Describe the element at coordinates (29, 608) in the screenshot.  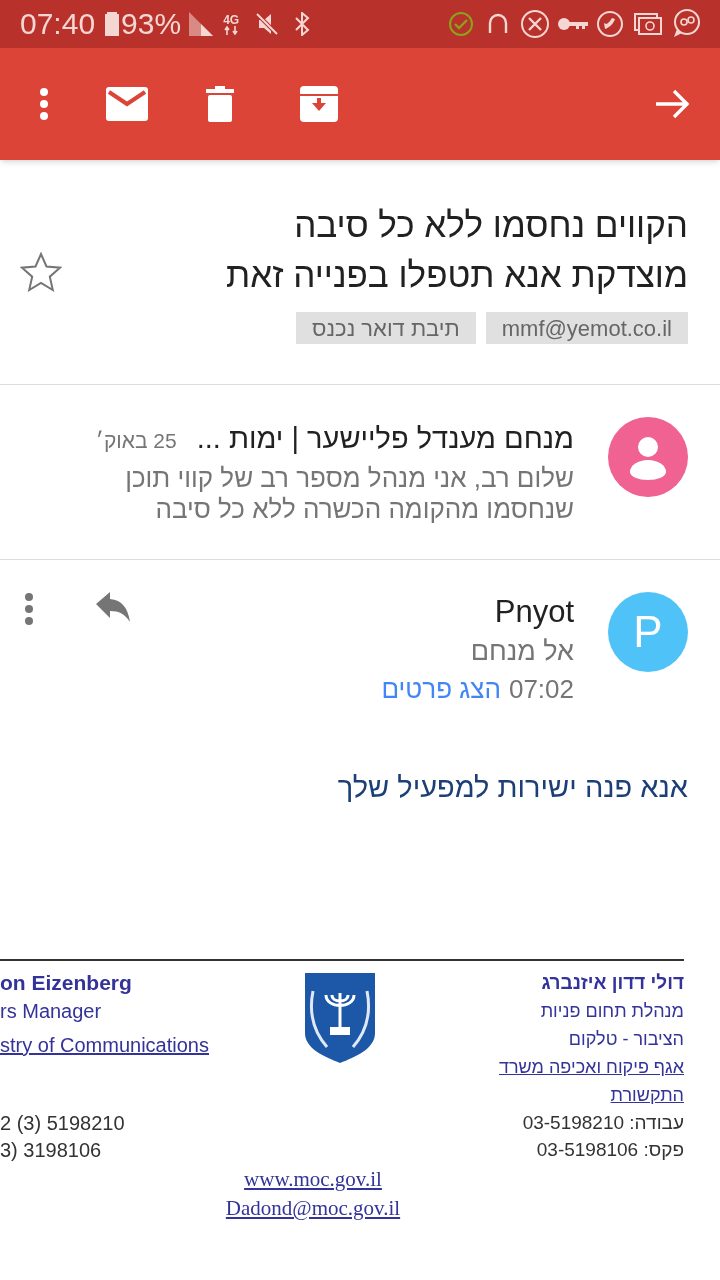
I see `more-icon` at that location.